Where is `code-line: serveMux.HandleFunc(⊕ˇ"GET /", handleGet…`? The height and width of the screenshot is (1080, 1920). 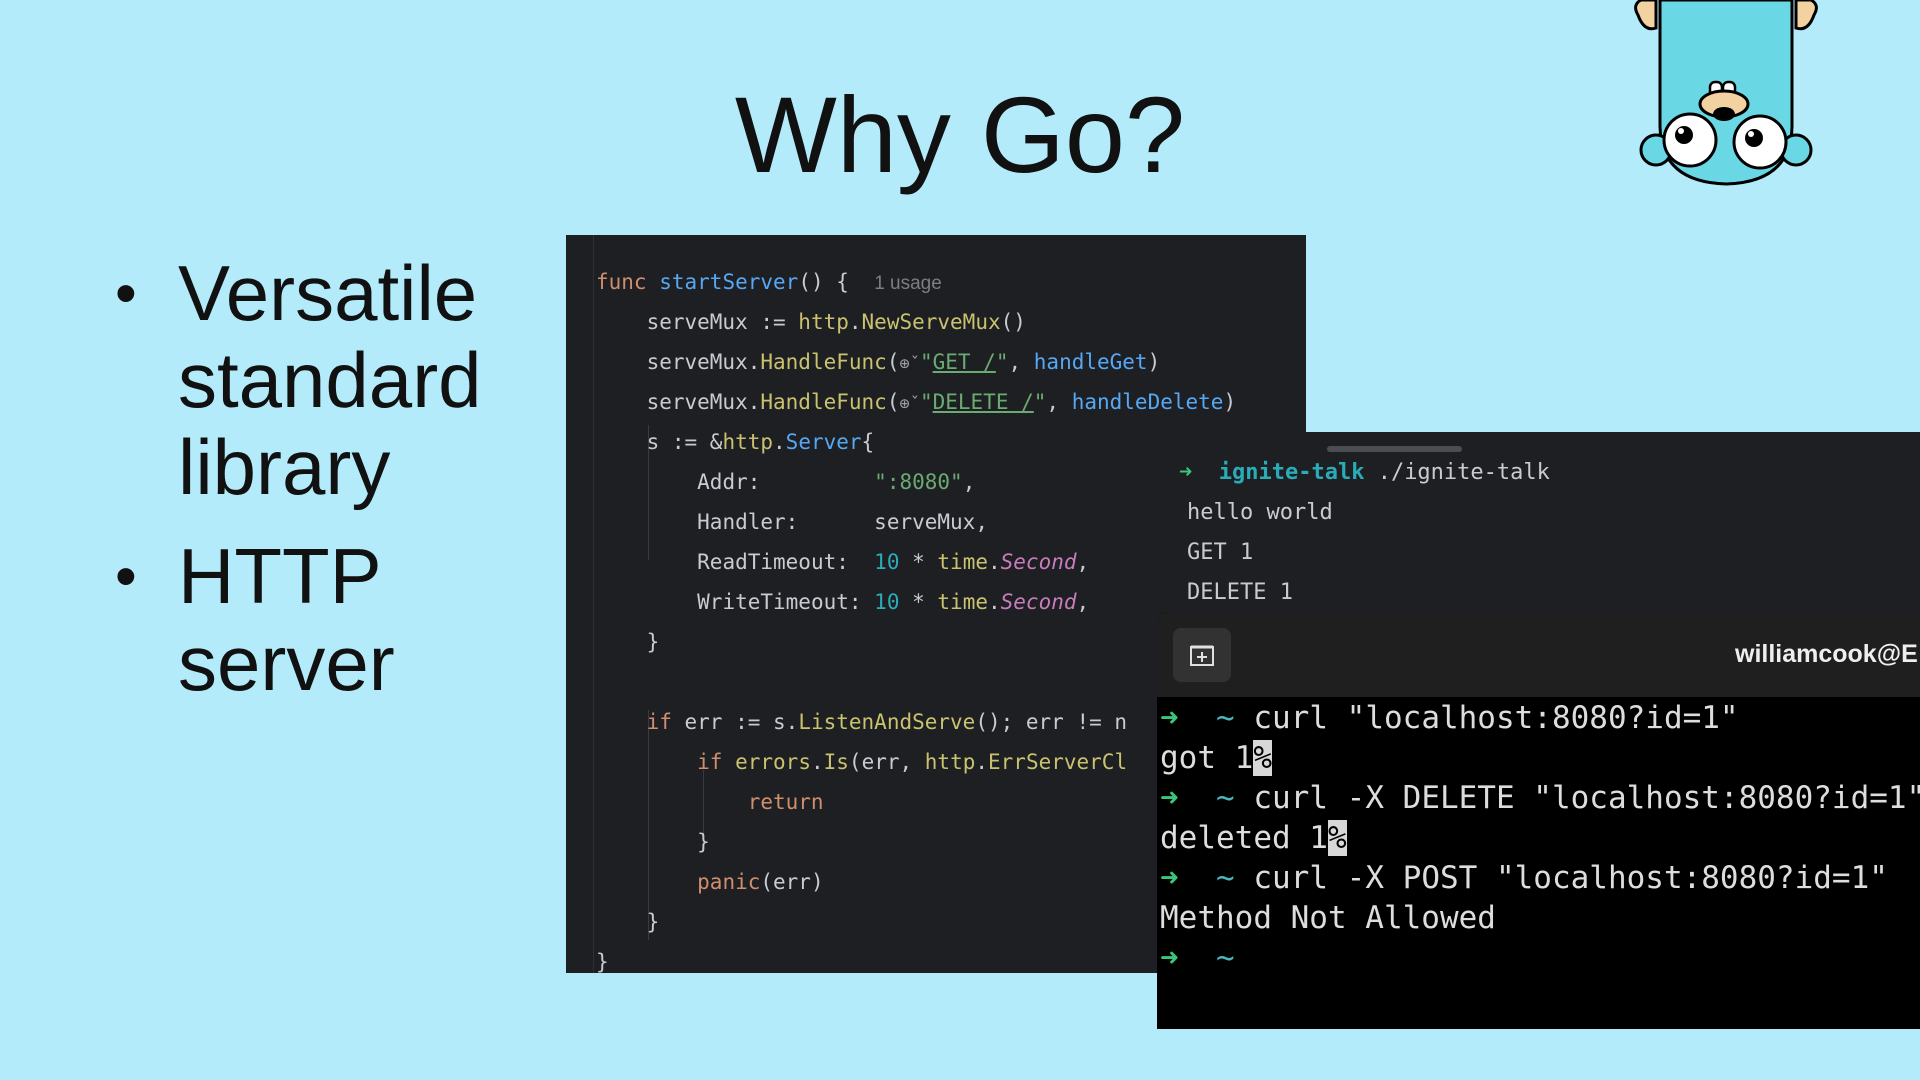 code-line: serveMux.HandleFunc(⊕ˇ"GET /", handleGet… is located at coordinates (903, 362).